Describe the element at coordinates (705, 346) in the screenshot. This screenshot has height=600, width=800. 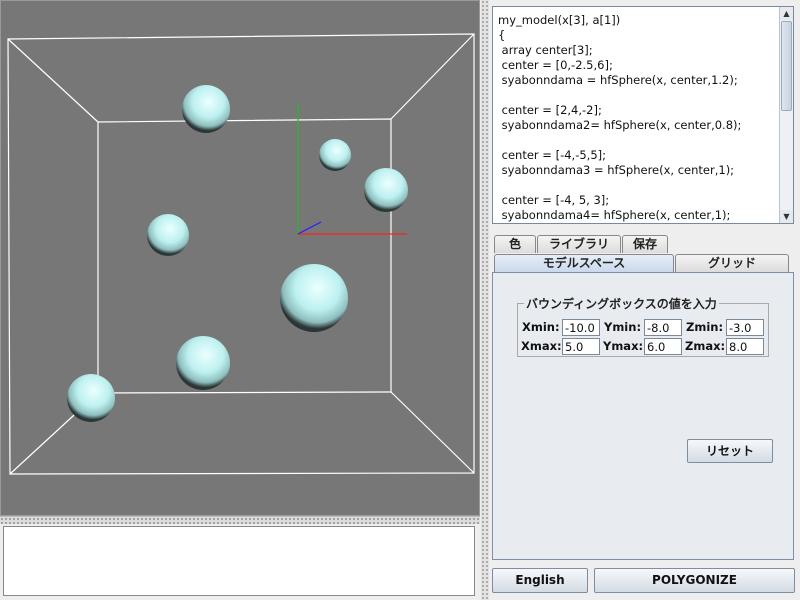
I see `zmax-label: Zmax:` at that location.